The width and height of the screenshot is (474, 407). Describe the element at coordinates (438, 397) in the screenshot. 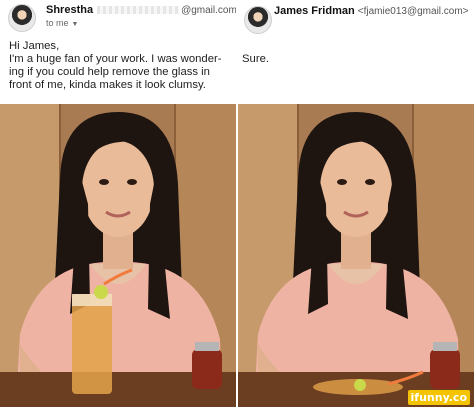

I see `ifunny-watermark: ifunny.co` at that location.